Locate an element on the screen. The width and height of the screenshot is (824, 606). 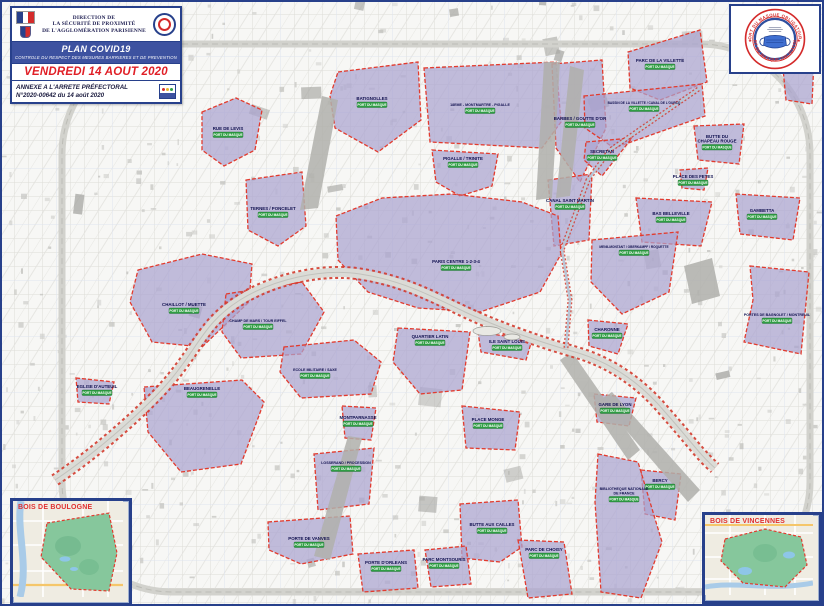
zone-label: PORTES DE BAGNOLET / MONTREUIL is located at coordinates (777, 315).